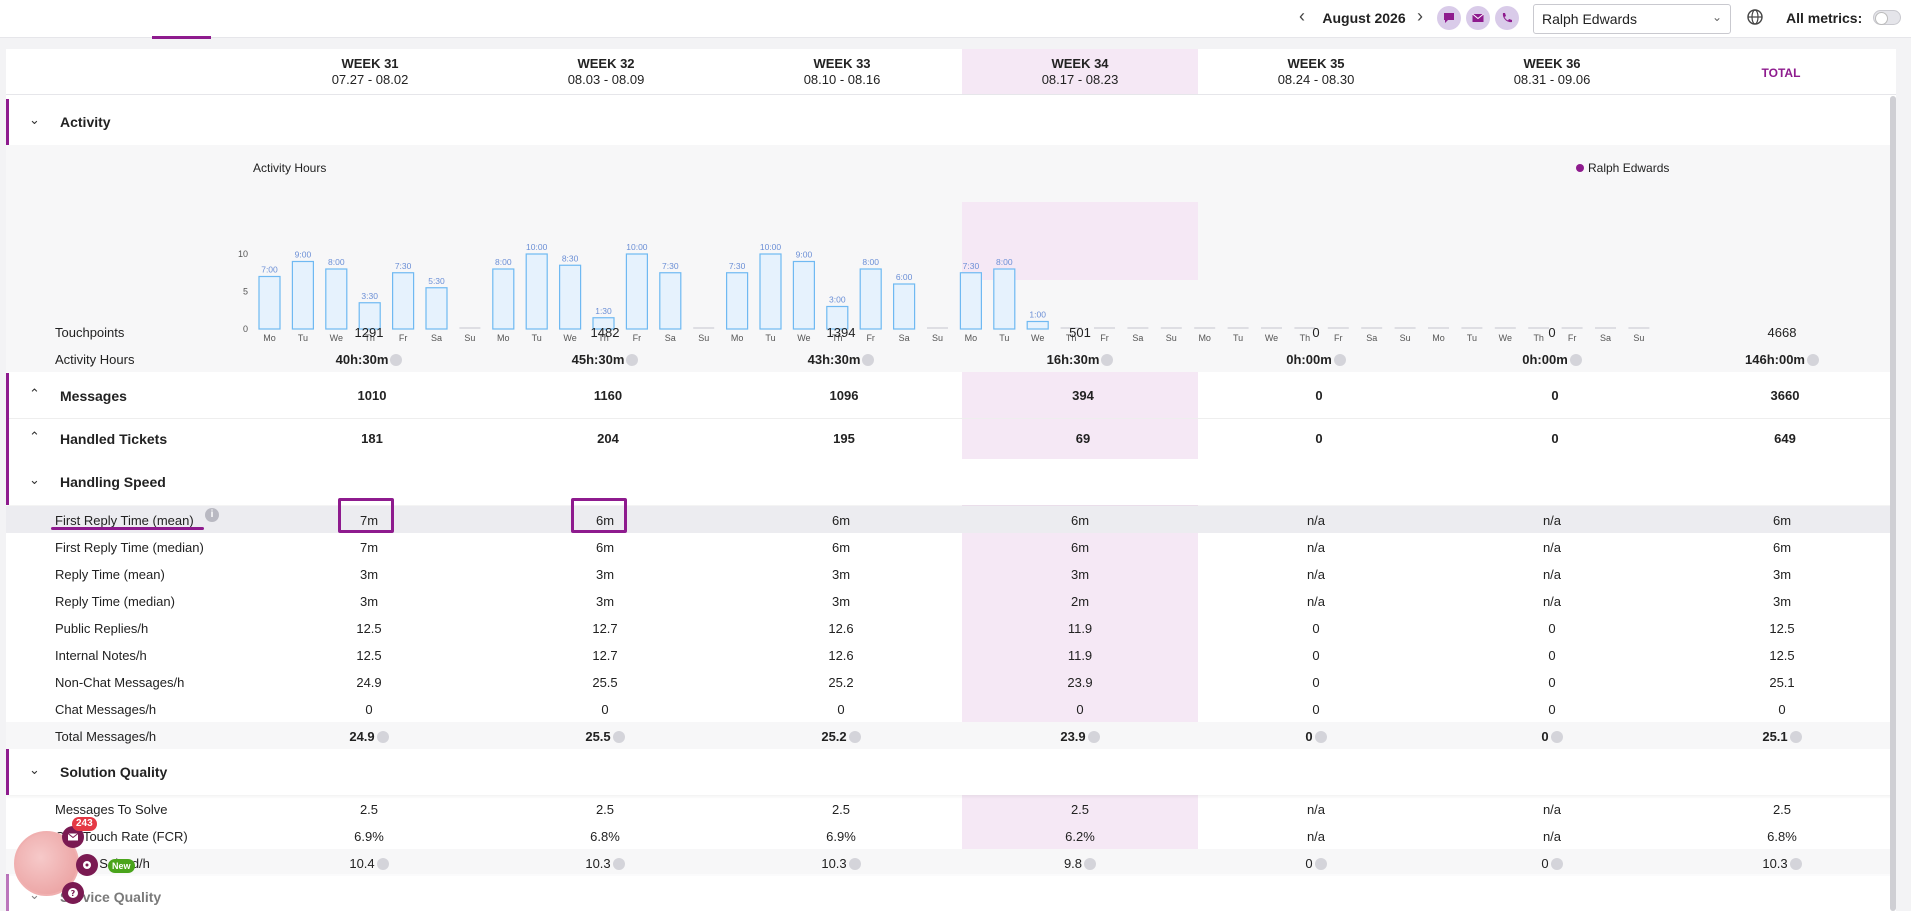 The width and height of the screenshot is (1911, 911). Describe the element at coordinates (436, 281) in the screenshot. I see `bar-data-label: 5:30` at that location.